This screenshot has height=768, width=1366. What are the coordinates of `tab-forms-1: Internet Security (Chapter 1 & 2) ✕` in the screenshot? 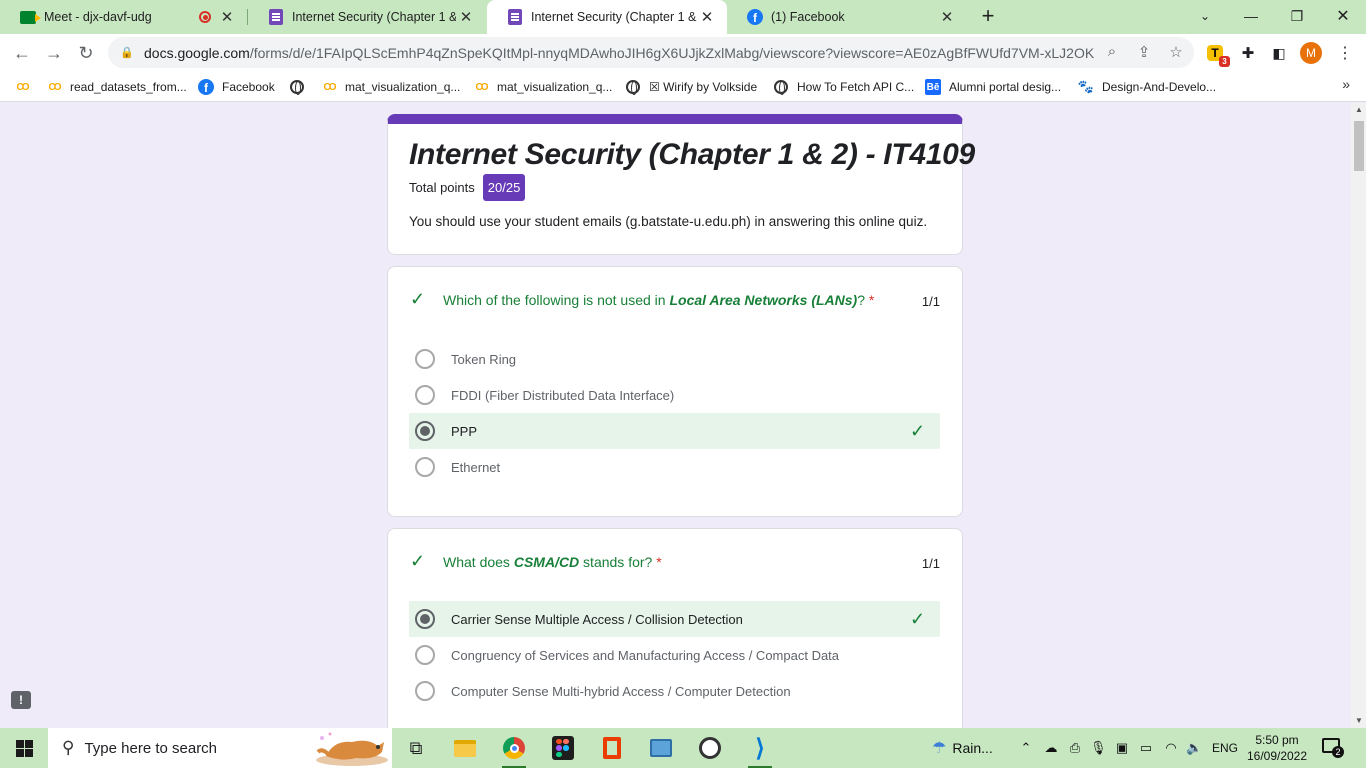 It's located at (367, 17).